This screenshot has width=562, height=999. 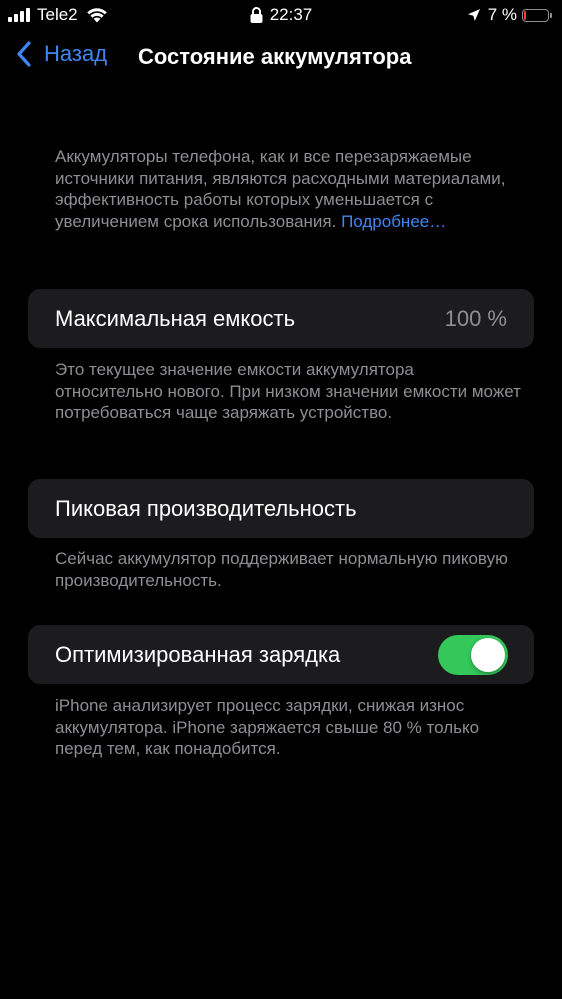 I want to click on navigation-bar: Назад Состояние аккумулятора, so click(x=281, y=58).